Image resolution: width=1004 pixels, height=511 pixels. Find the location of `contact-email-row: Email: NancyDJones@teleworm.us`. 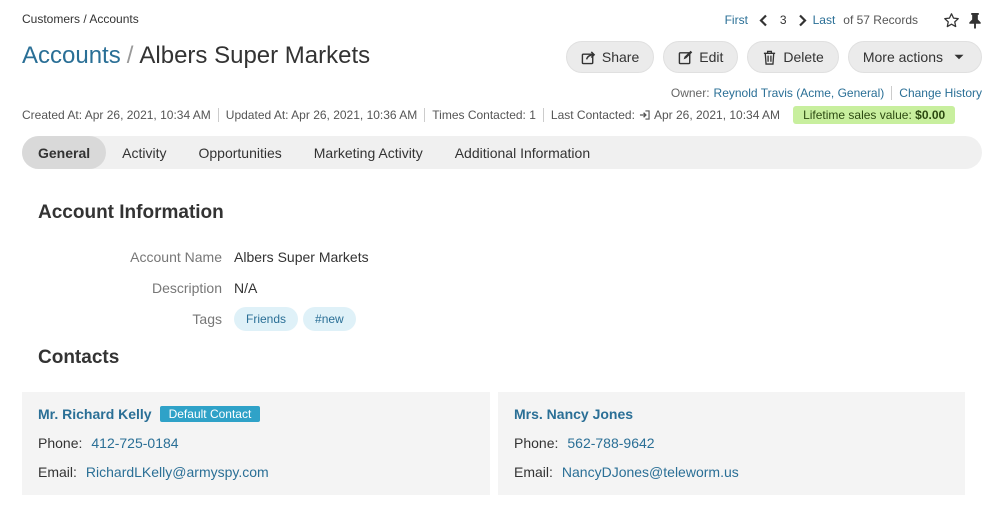

contact-email-row: Email: NancyDJones@teleworm.us is located at coordinates (626, 472).